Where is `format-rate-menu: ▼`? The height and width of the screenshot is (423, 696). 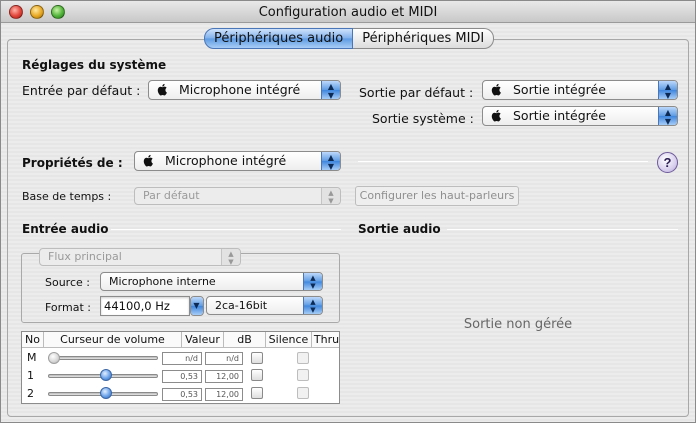 format-rate-menu: ▼ is located at coordinates (197, 306).